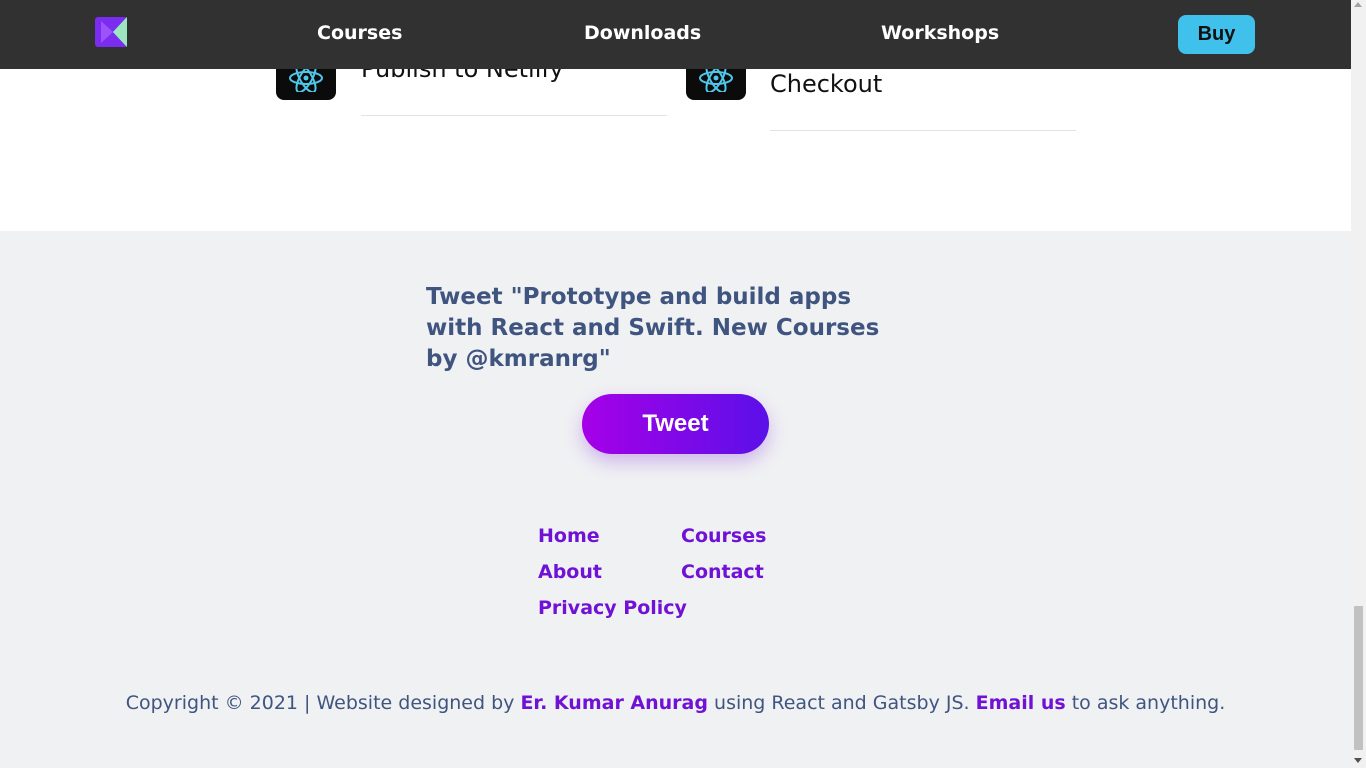 The width and height of the screenshot is (1366, 768). What do you see at coordinates (722, 572) in the screenshot?
I see `footer-link-contact: Contact` at bounding box center [722, 572].